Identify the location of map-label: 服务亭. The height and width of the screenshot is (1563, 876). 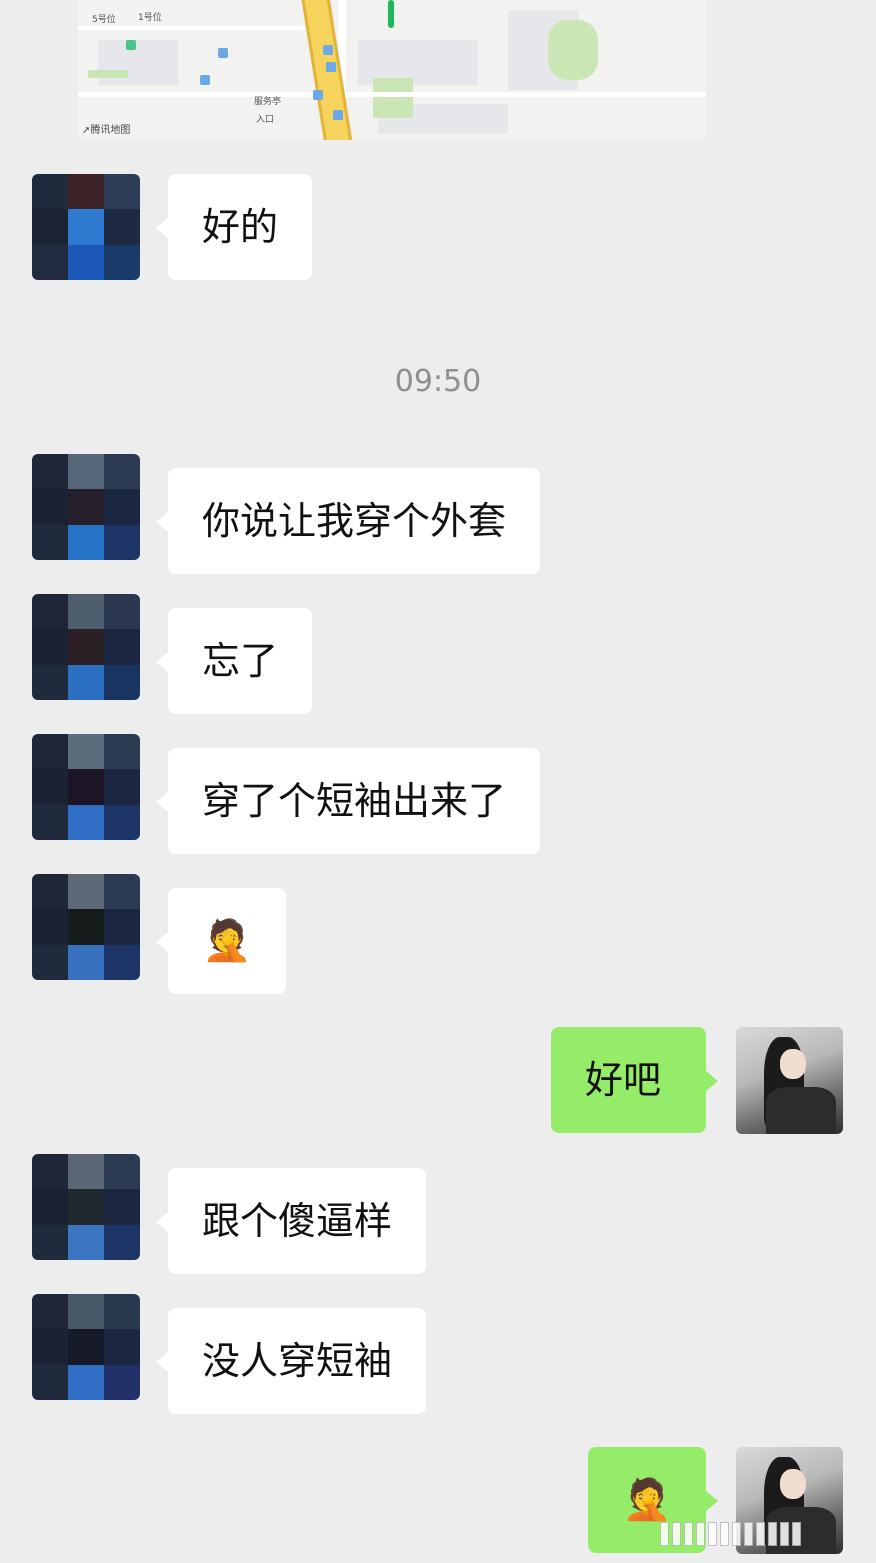
(268, 102).